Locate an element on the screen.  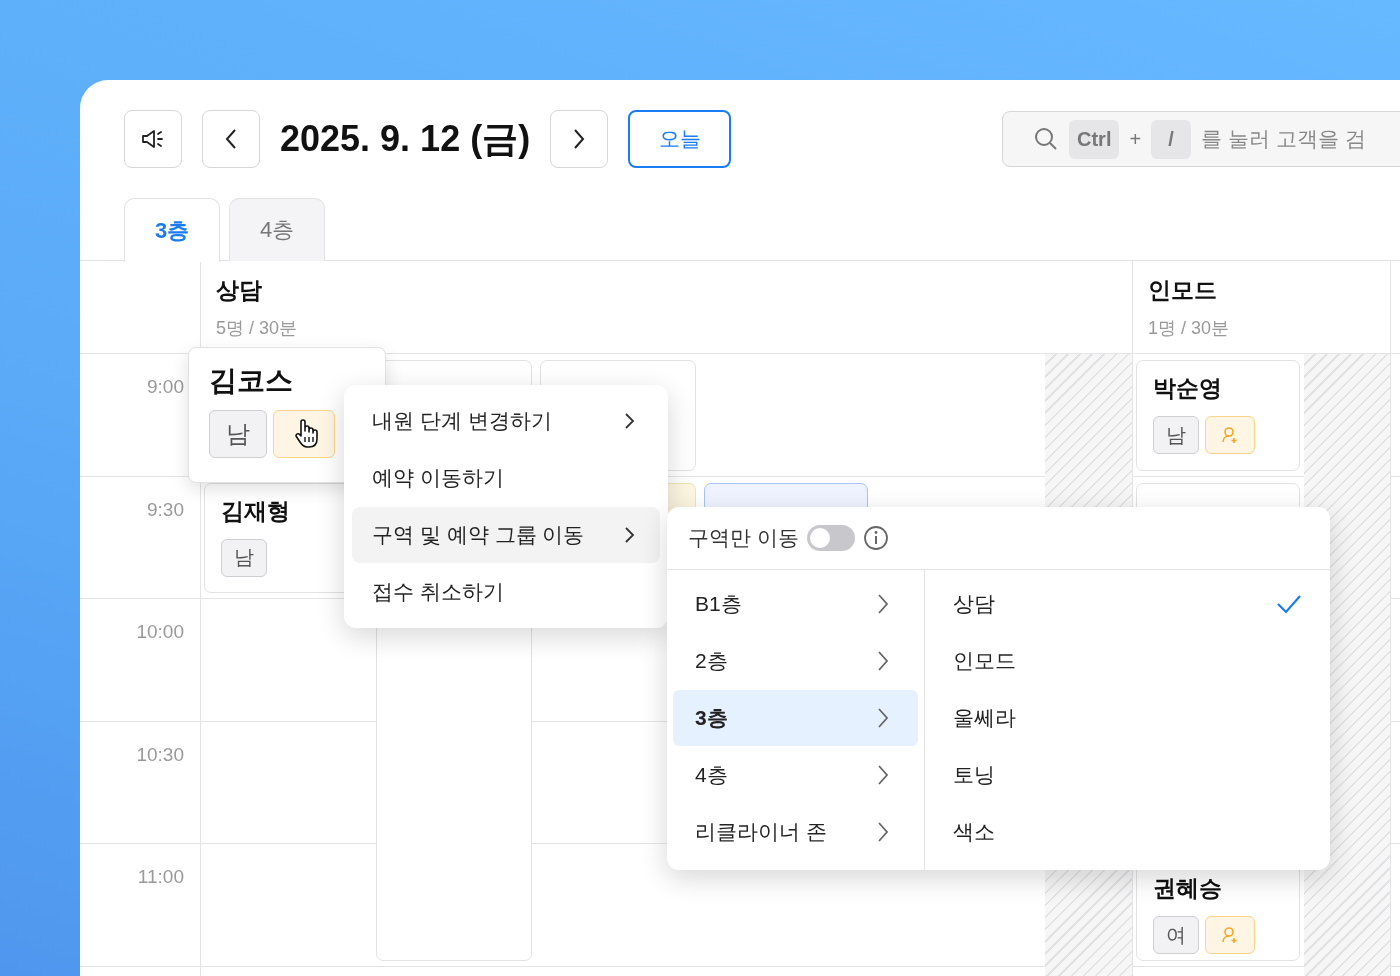
menu-item-label: 접수 취소하기 is located at coordinates (438, 592).